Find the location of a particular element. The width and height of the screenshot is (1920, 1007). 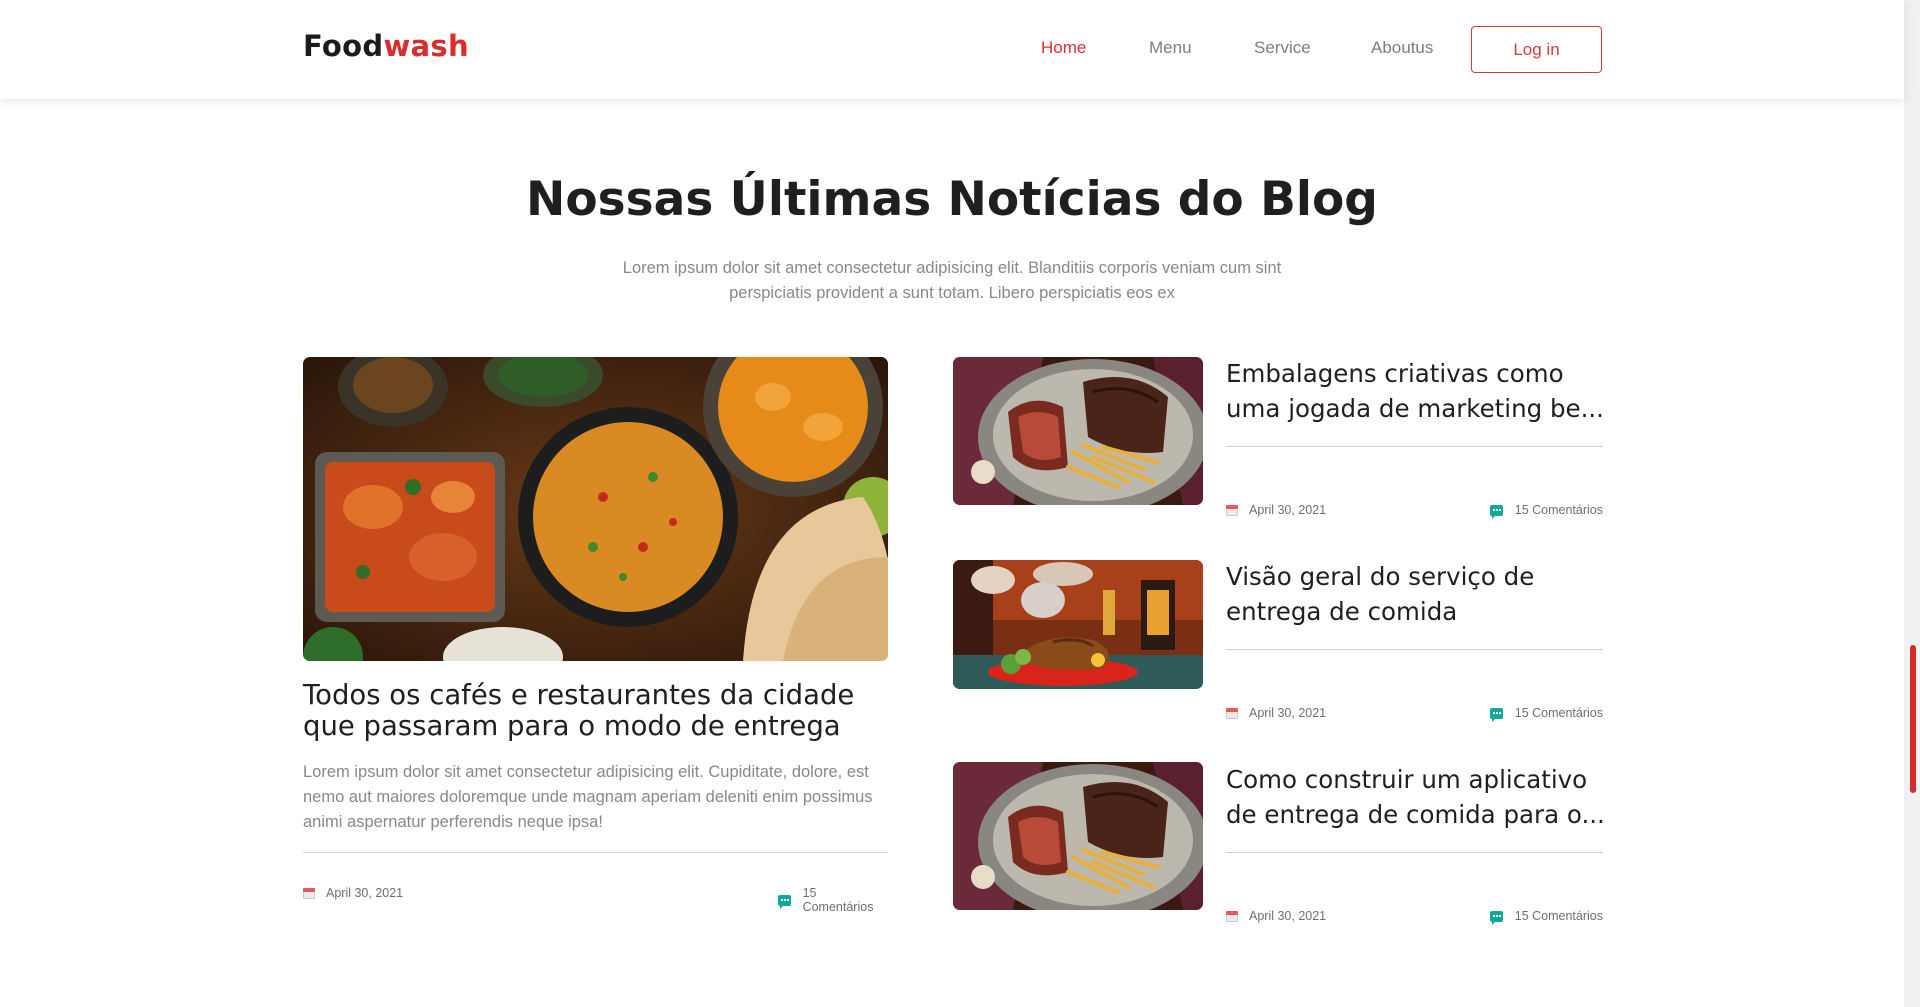

featured-post-image is located at coordinates (595, 509).